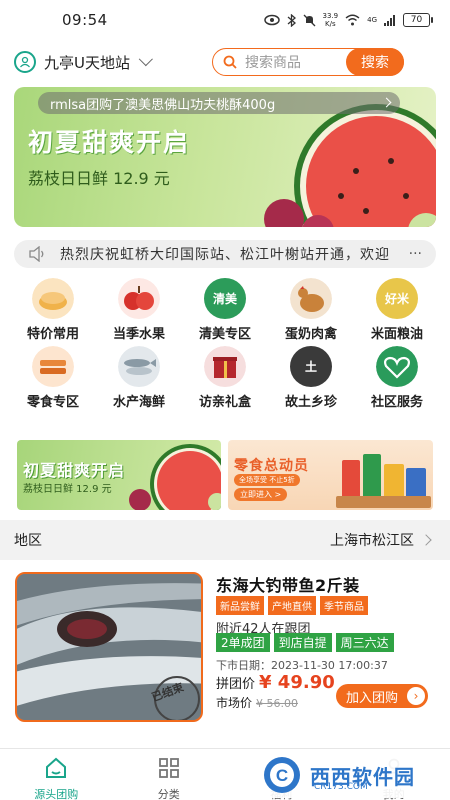 The width and height of the screenshot is (450, 800). I want to click on product-tag: 季节商品, so click(344, 605).